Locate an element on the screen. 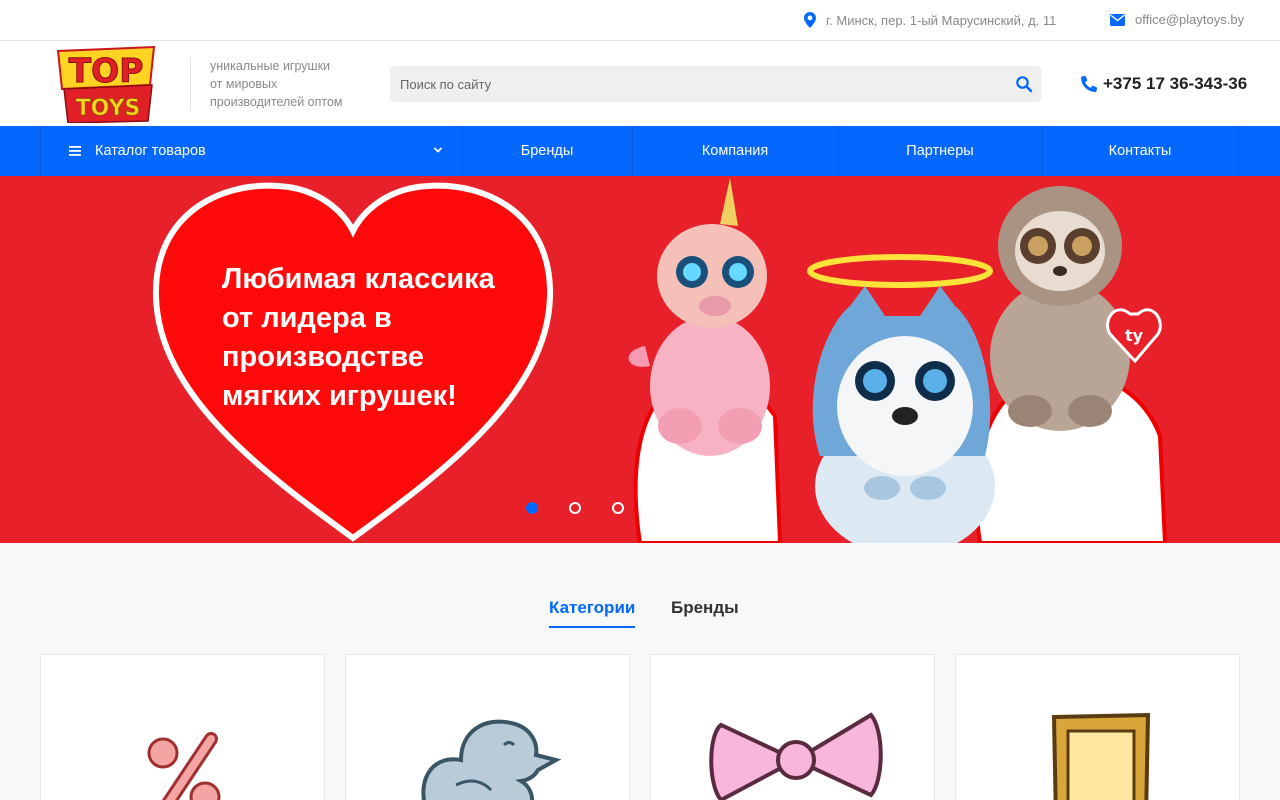  slogan-line: производителей оптом is located at coordinates (276, 102).